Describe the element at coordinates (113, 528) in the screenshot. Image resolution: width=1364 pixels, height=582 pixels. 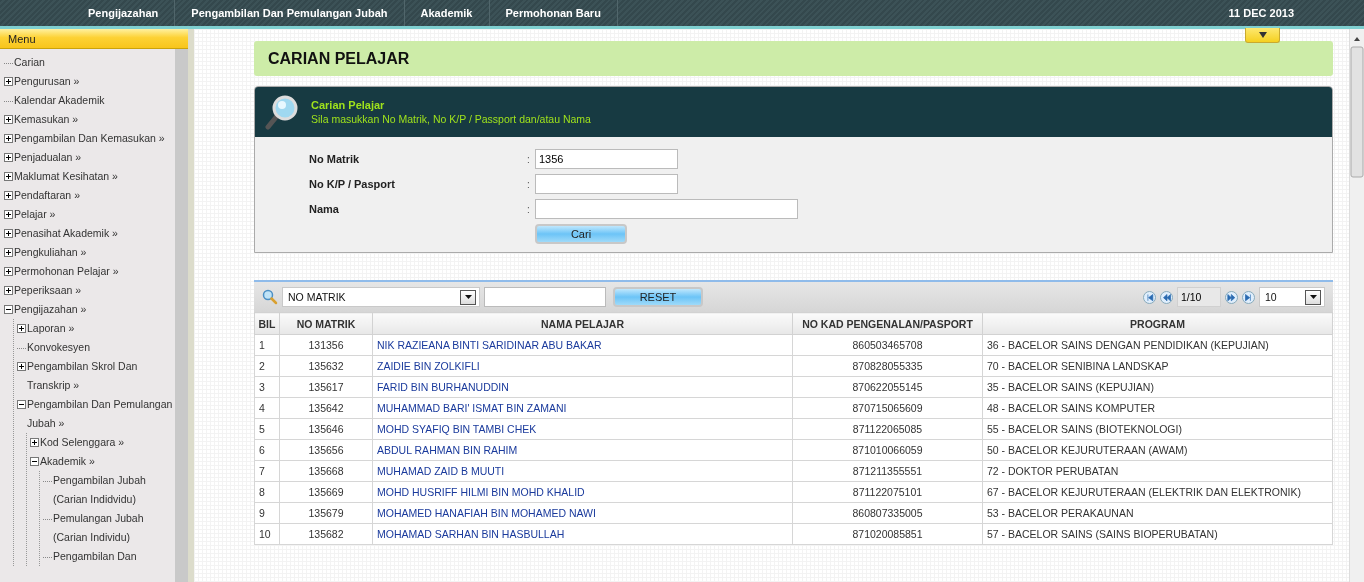
I see `menu-item: Pemulangan Jubah (Carian Individu)` at that location.